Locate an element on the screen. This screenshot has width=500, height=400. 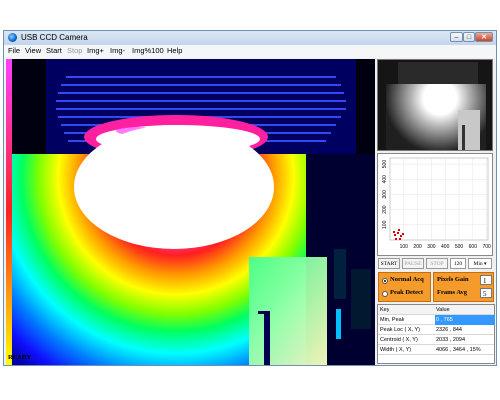
mode-select: Min ▾ is located at coordinates (480, 263).